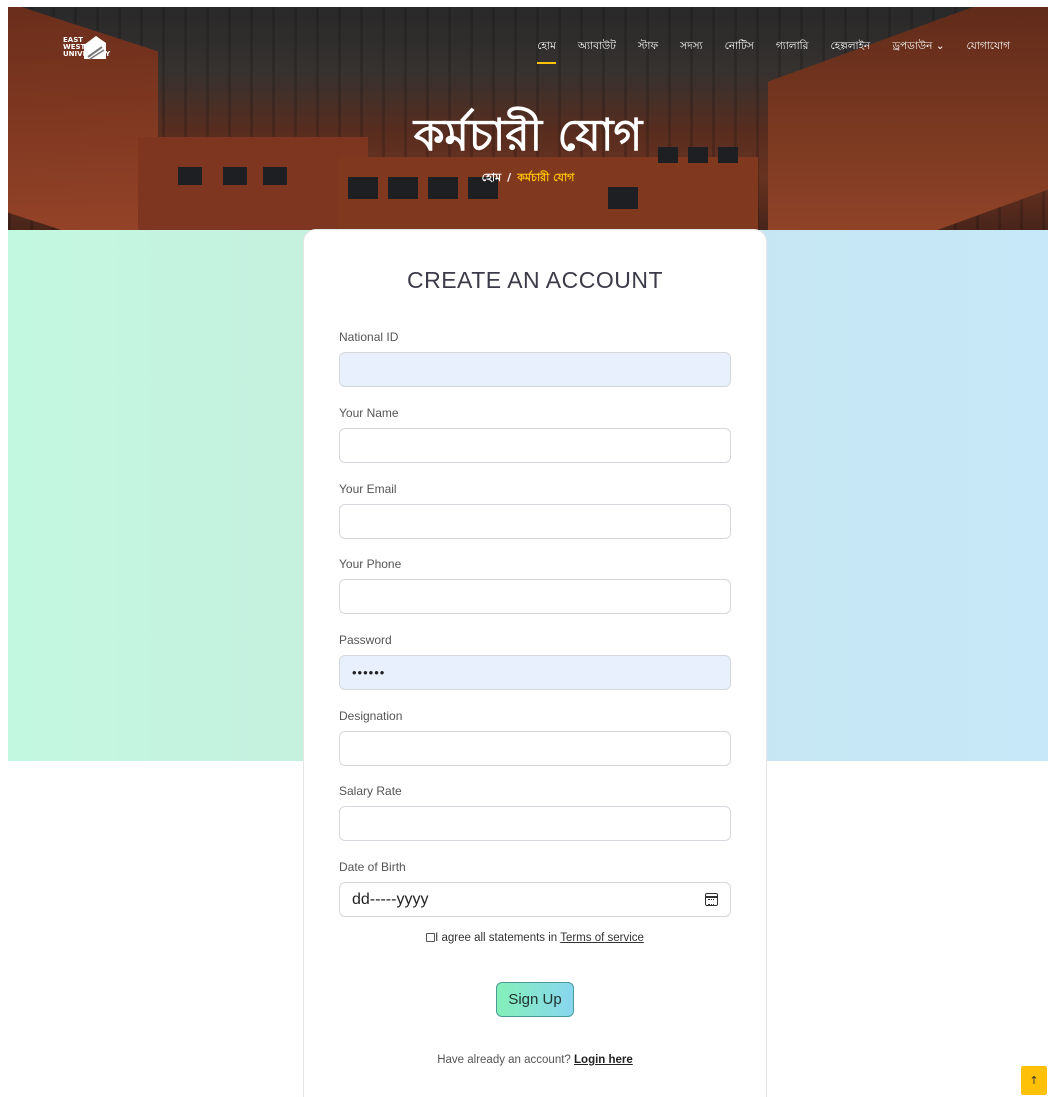 This screenshot has width=1048, height=1097. Describe the element at coordinates (535, 445) in the screenshot. I see `name-input` at that location.